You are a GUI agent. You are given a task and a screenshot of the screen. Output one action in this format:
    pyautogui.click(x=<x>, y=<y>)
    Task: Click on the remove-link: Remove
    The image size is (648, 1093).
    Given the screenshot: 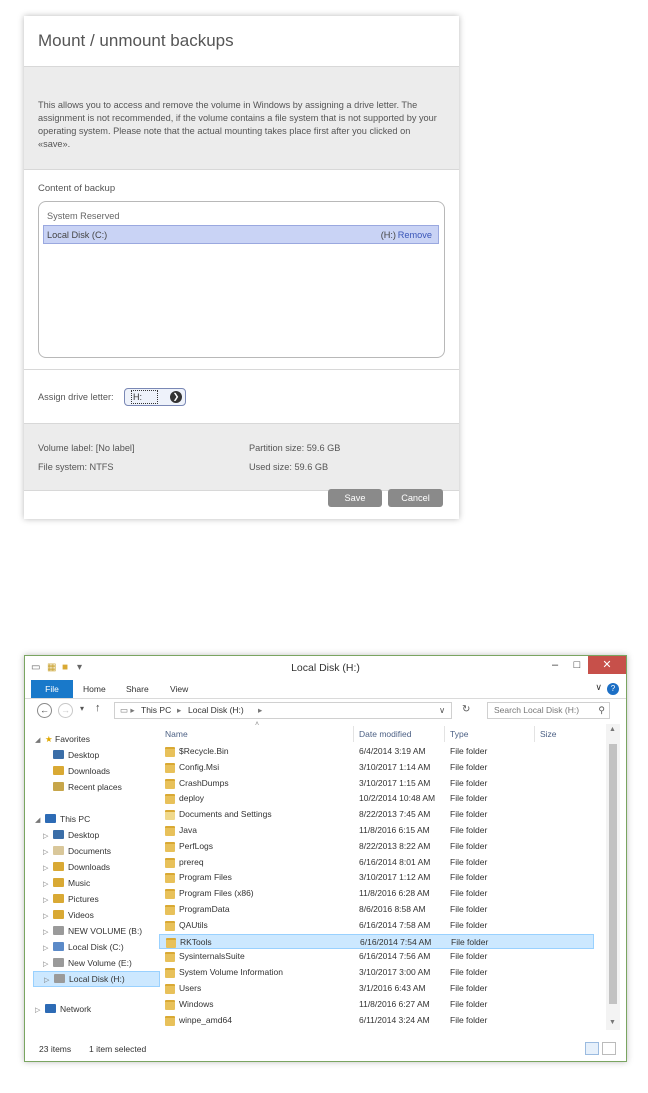 What is the action you would take?
    pyautogui.click(x=415, y=235)
    